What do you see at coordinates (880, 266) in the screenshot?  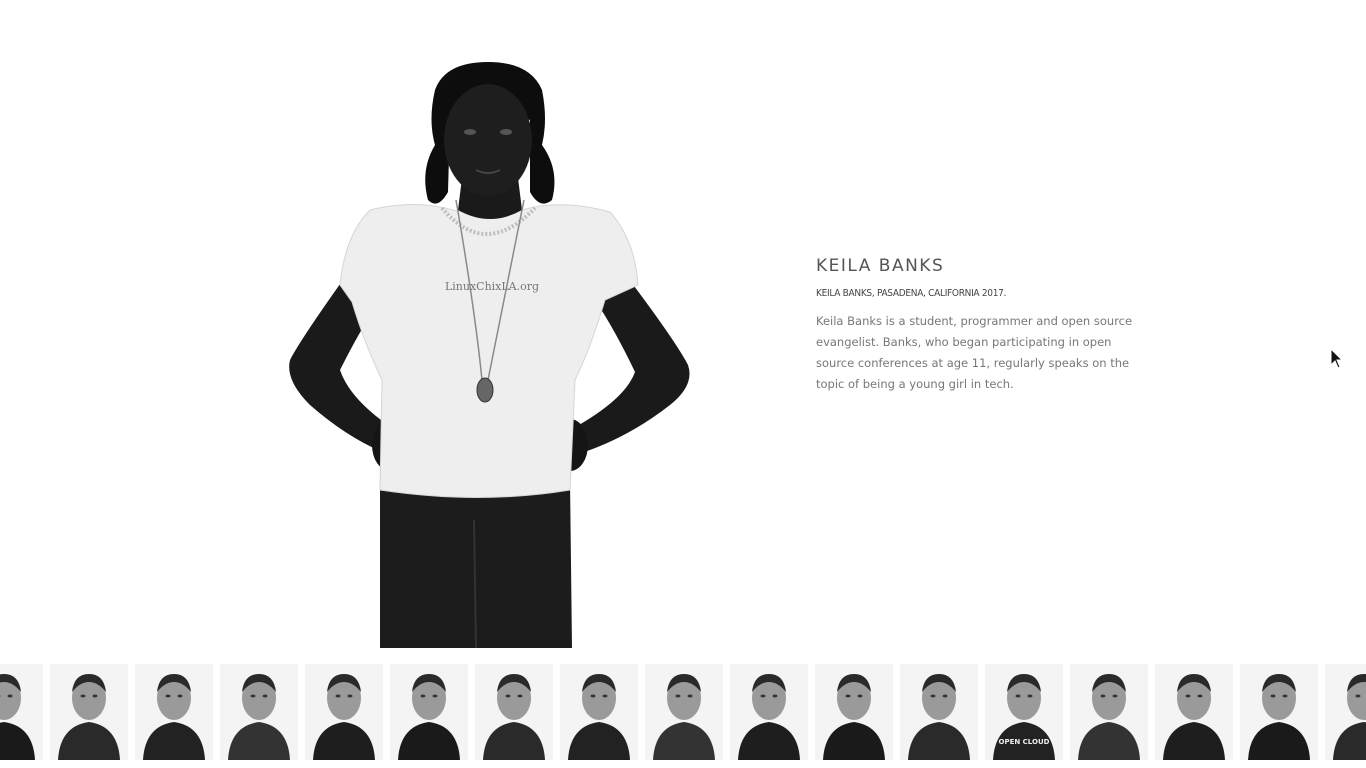 I see `profile-name: KEILA BANKS` at bounding box center [880, 266].